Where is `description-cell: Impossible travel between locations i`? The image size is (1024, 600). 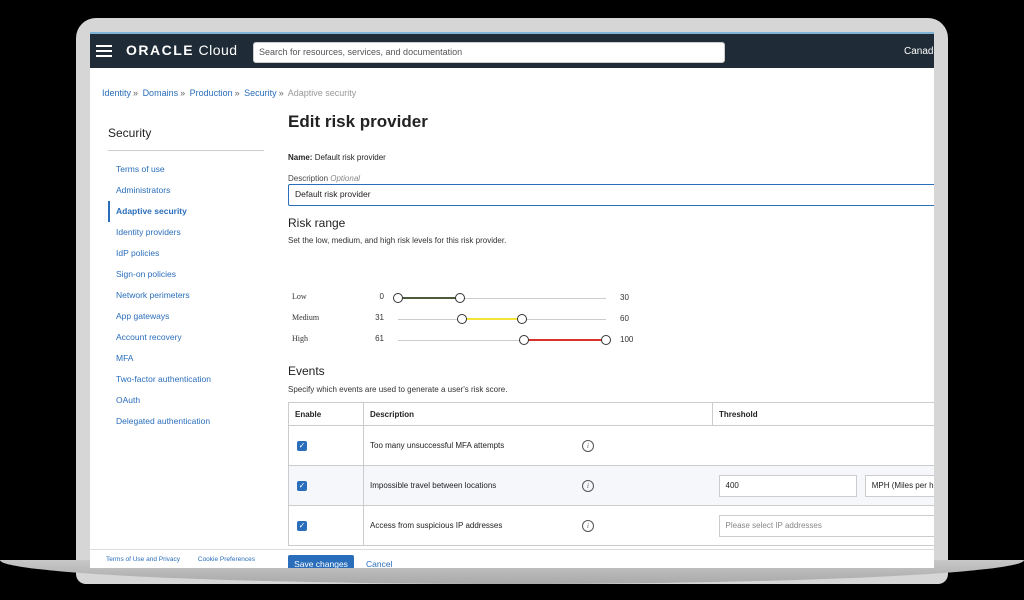 description-cell: Impossible travel between locations i is located at coordinates (538, 485).